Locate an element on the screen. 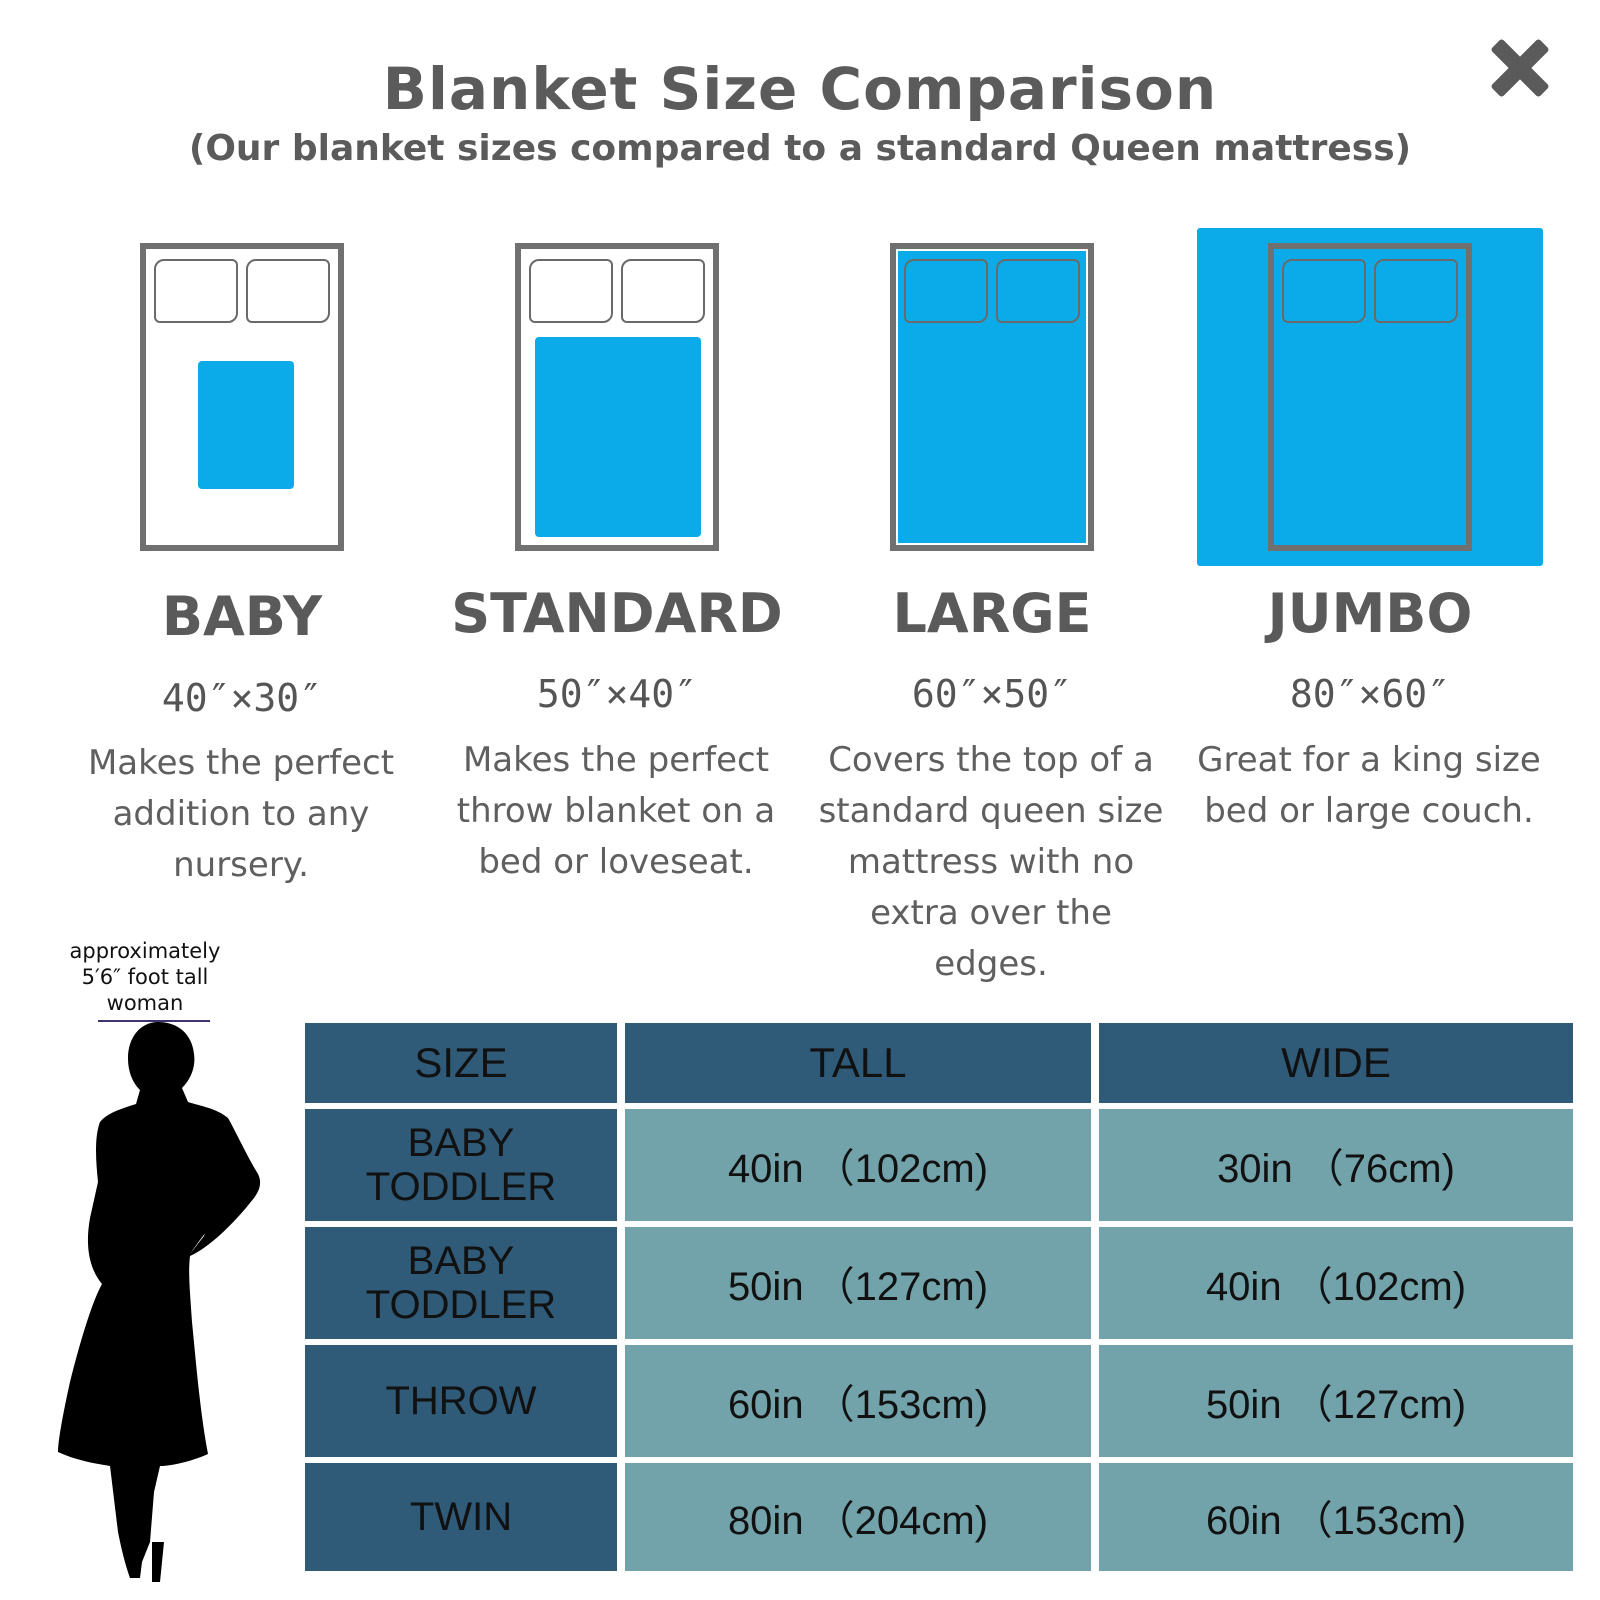 Image resolution: width=1600 pixels, height=1600 pixels. tall-value: 60in （153cm) is located at coordinates (858, 1401).